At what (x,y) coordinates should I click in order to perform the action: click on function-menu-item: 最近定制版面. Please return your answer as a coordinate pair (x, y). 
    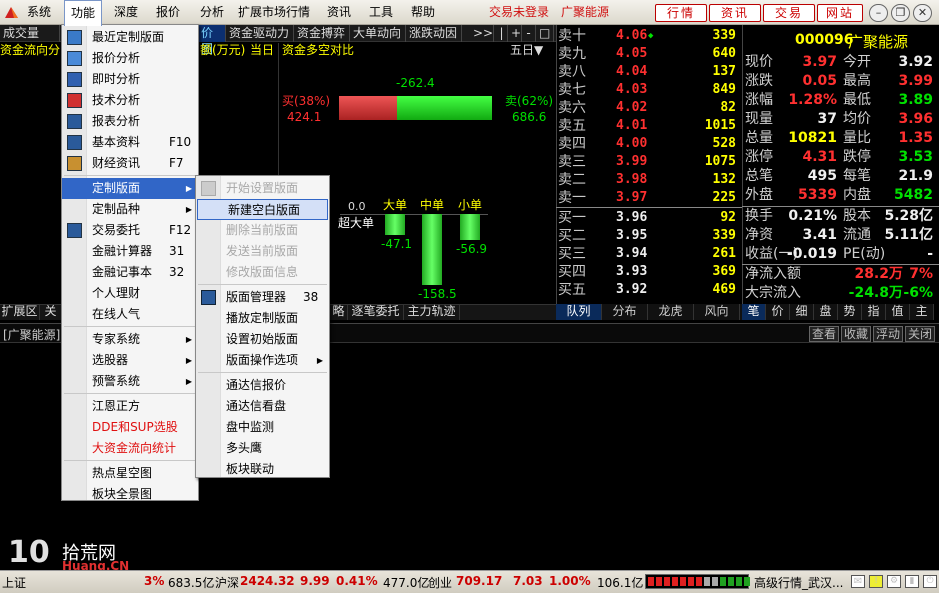
    Looking at the image, I should click on (130, 37).